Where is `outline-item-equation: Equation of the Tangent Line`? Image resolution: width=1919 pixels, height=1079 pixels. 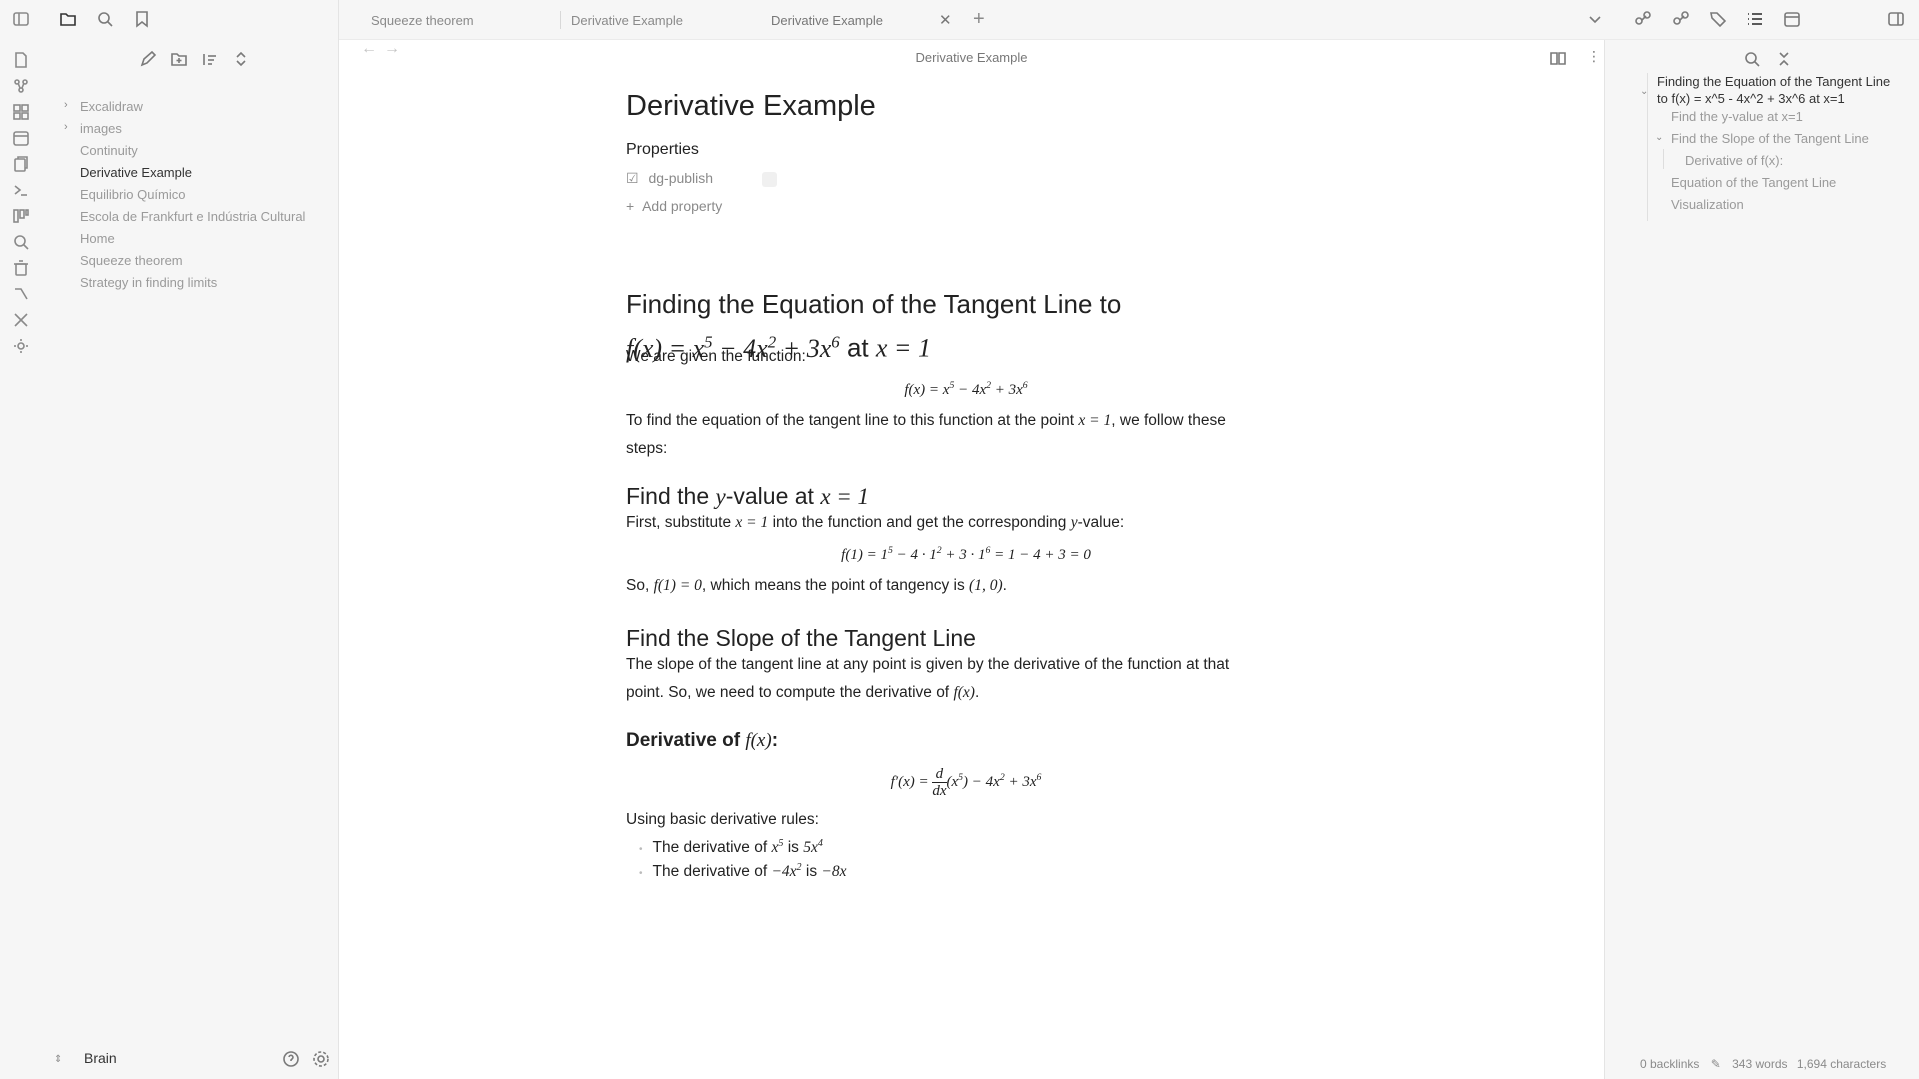
outline-item-equation: Equation of the Tangent Line is located at coordinates (1753, 182).